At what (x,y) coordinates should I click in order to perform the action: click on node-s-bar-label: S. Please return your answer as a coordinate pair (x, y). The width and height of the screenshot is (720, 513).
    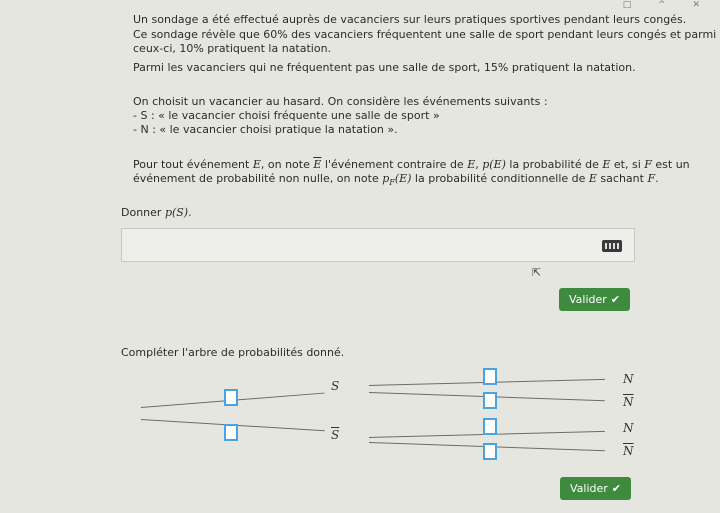
    Looking at the image, I should click on (335, 435).